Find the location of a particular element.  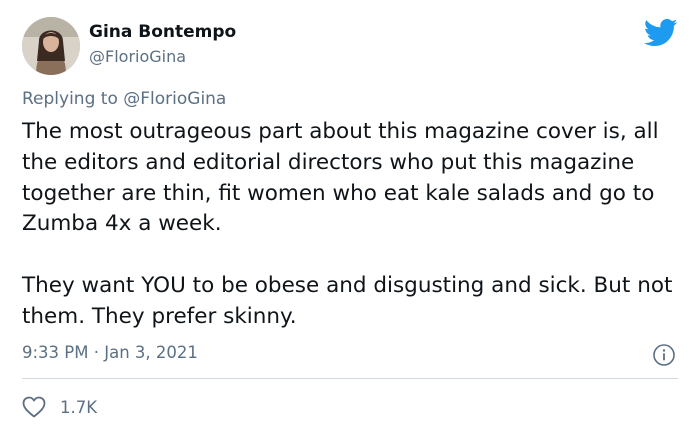

reply-prefix: Replying to is located at coordinates (70, 99).